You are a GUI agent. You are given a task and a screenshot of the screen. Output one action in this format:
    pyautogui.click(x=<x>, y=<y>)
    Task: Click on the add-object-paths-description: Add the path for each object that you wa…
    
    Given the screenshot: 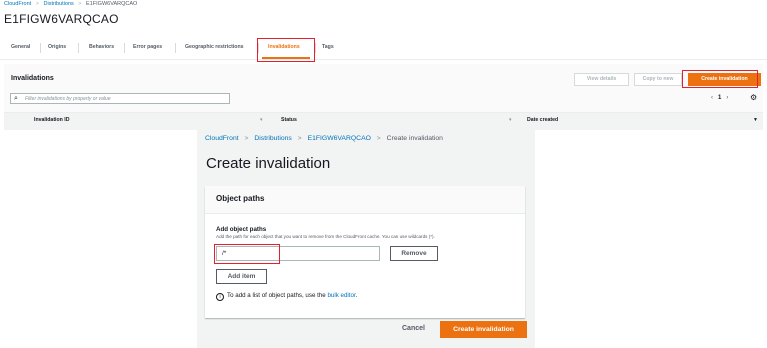 What is the action you would take?
    pyautogui.click(x=325, y=236)
    